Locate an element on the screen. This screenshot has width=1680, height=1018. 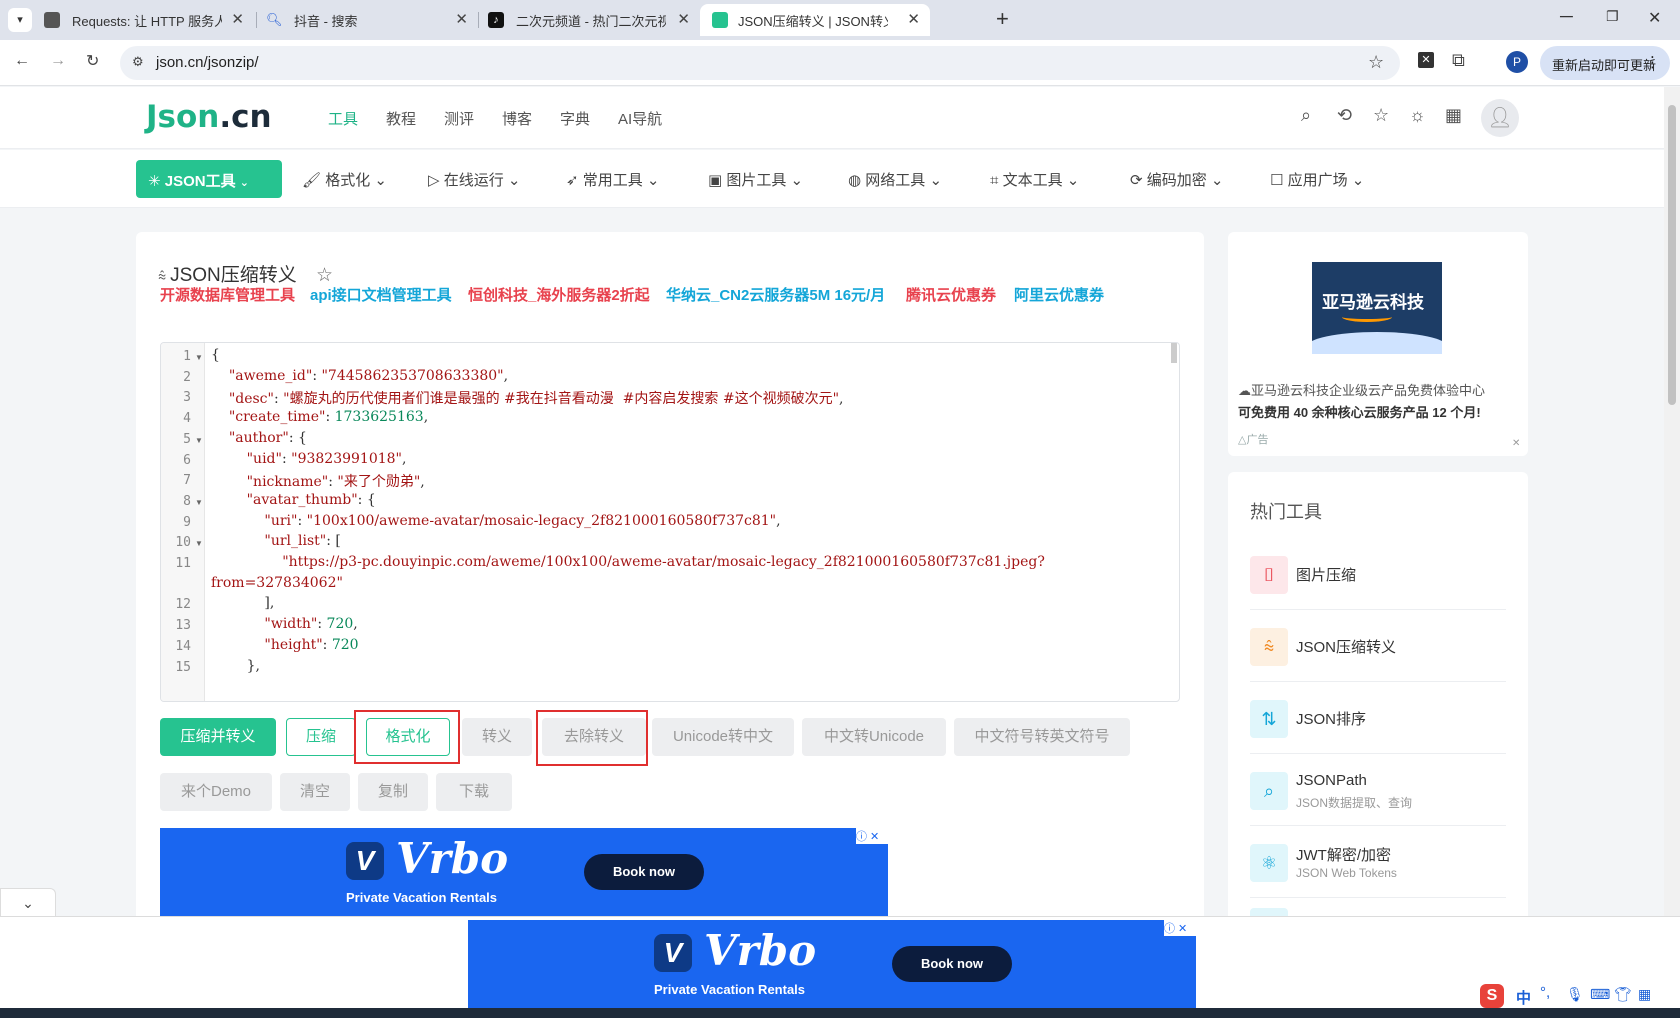
ime-lang: 中 is located at coordinates (1523, 997).